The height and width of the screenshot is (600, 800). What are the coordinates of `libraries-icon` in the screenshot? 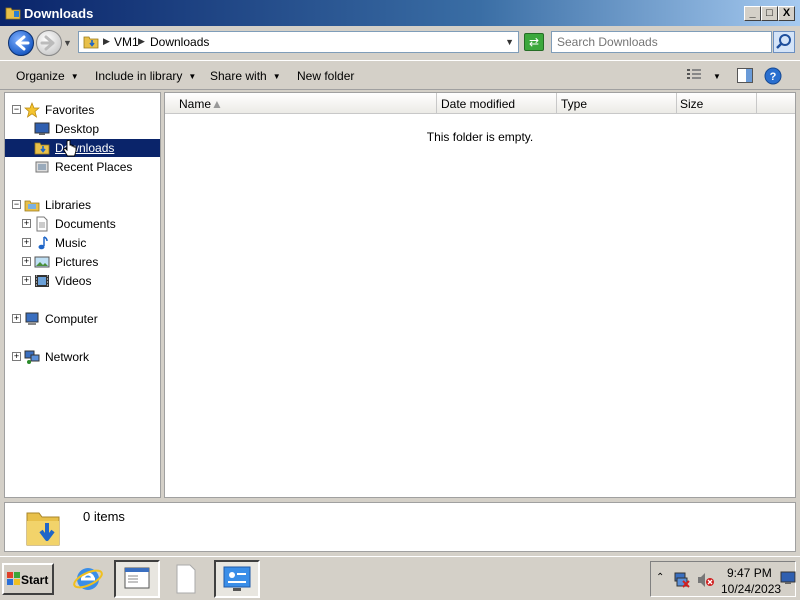 It's located at (32, 206).